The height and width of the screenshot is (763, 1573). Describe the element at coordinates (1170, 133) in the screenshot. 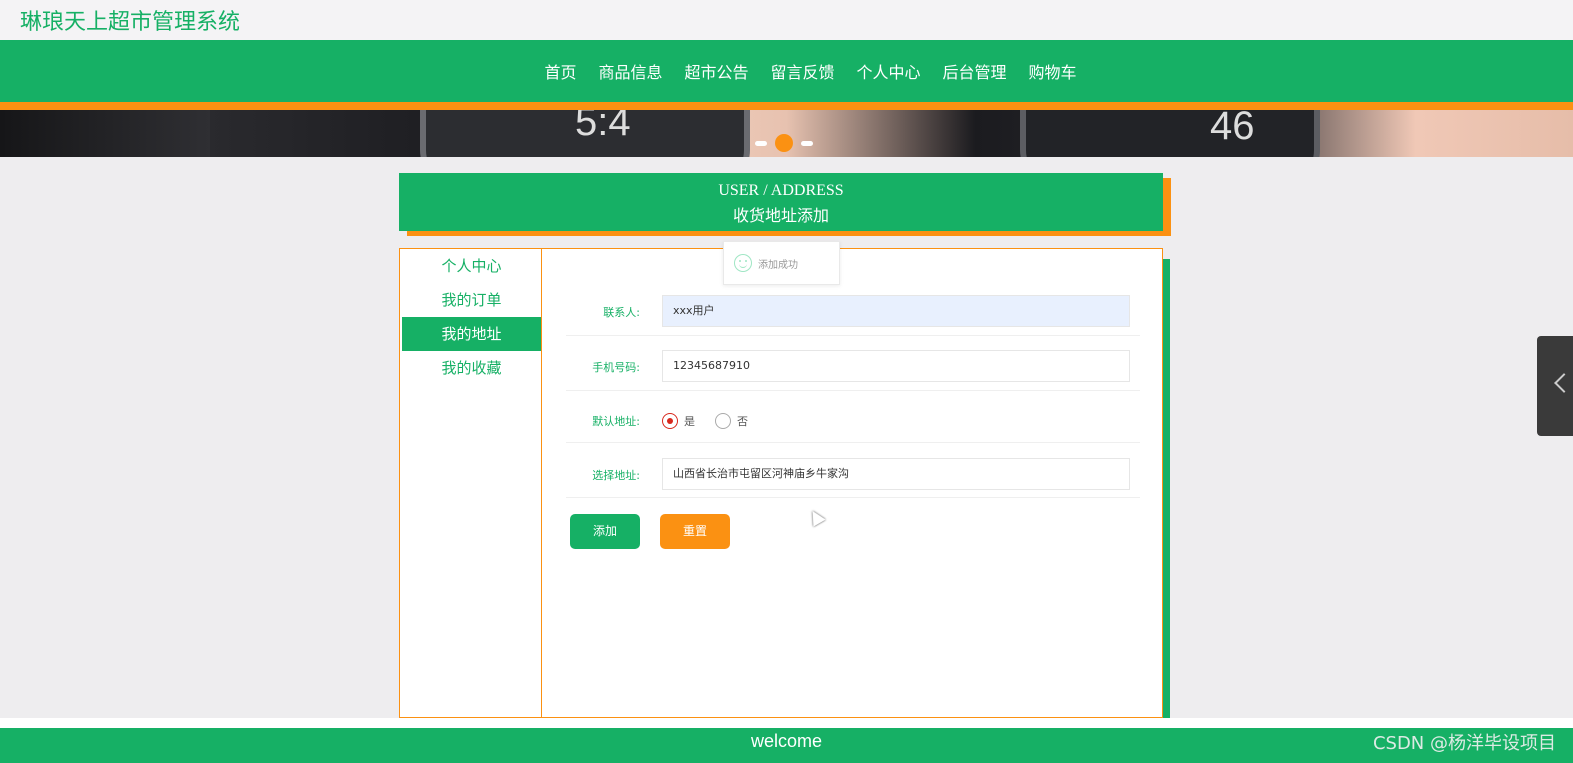

I see `banner-watch-image` at that location.